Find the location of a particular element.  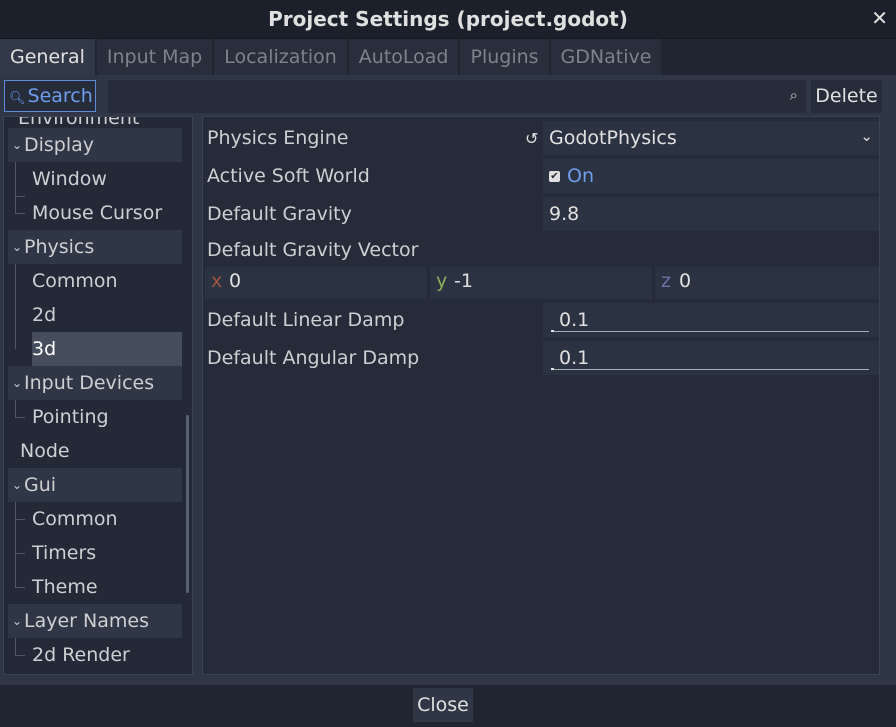

tree-item-theme: Theme is located at coordinates (107, 587).